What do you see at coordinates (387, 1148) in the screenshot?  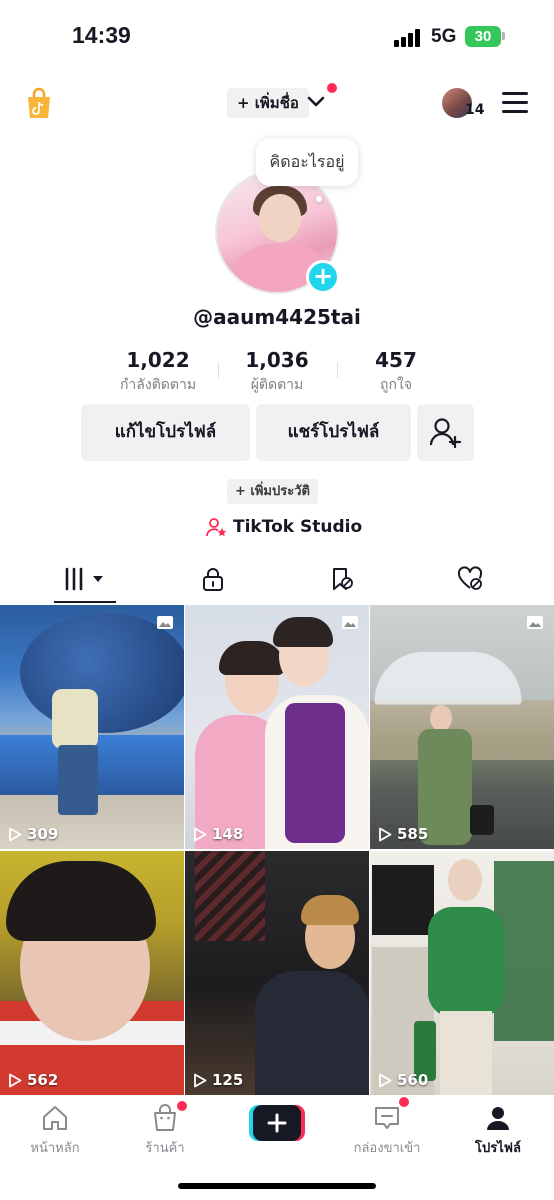 I see `nav-inbox-label: กล่องขาเข้า` at bounding box center [387, 1148].